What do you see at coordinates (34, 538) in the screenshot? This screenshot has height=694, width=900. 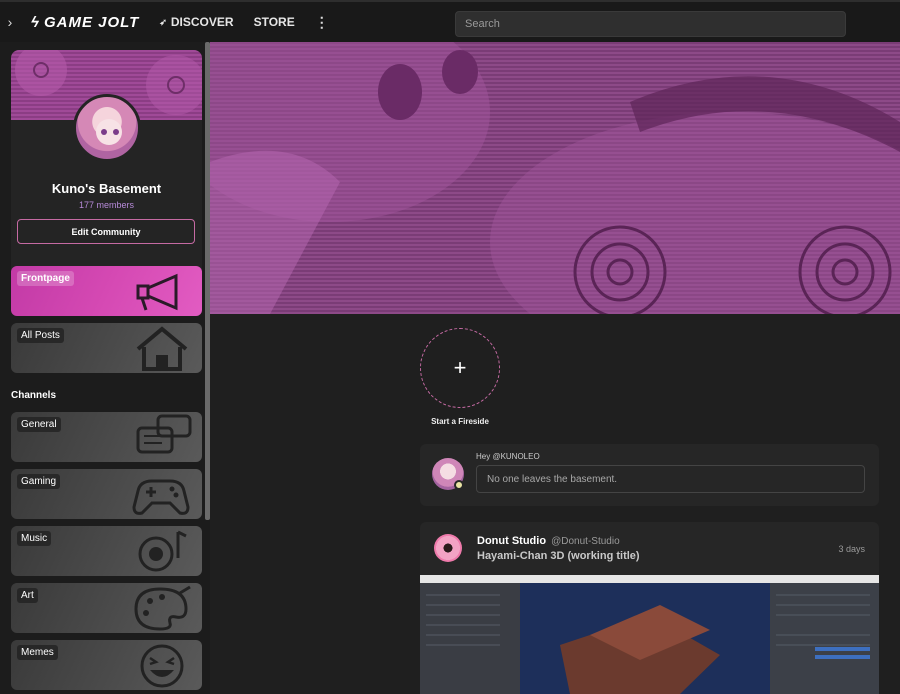 I see `channel-label: Music` at bounding box center [34, 538].